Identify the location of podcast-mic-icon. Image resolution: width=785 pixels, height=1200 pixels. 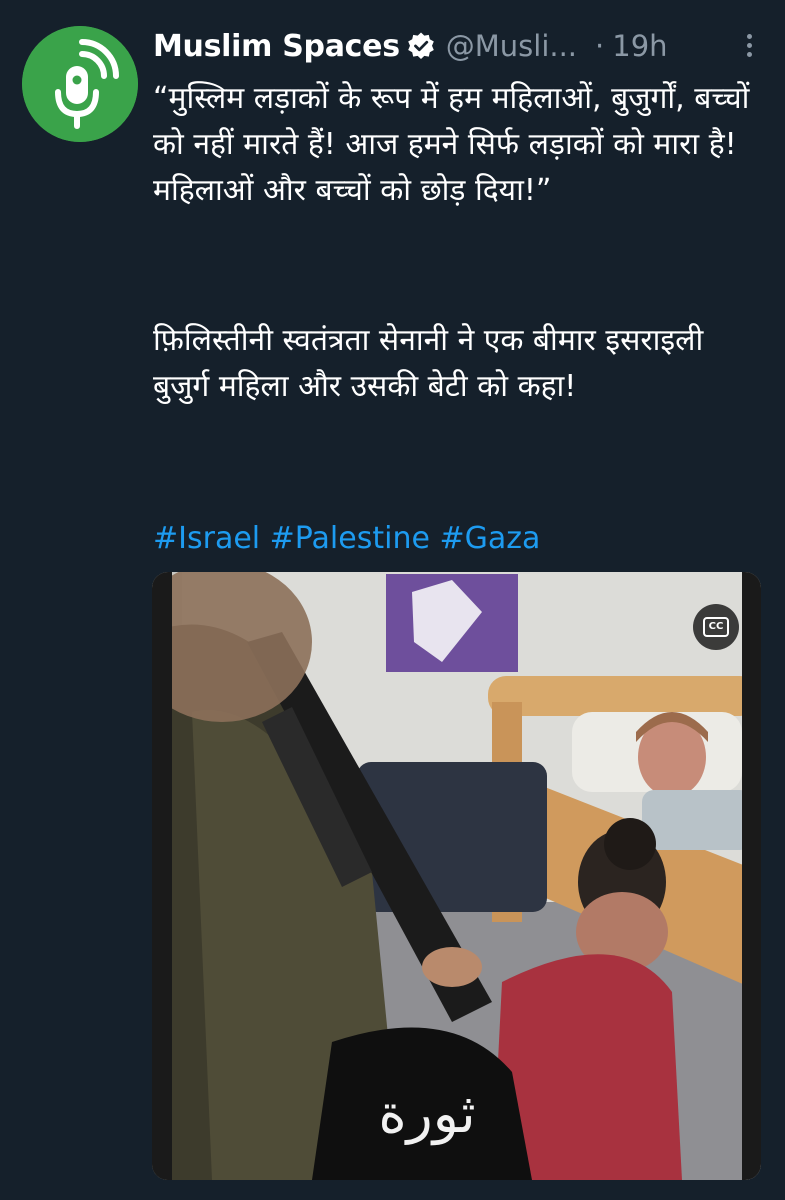
(80, 84).